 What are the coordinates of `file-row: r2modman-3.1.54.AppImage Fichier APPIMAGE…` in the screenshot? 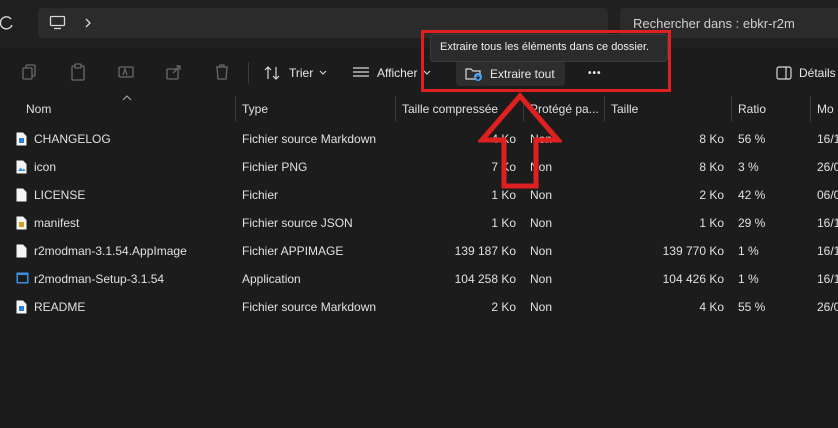 It's located at (419, 251).